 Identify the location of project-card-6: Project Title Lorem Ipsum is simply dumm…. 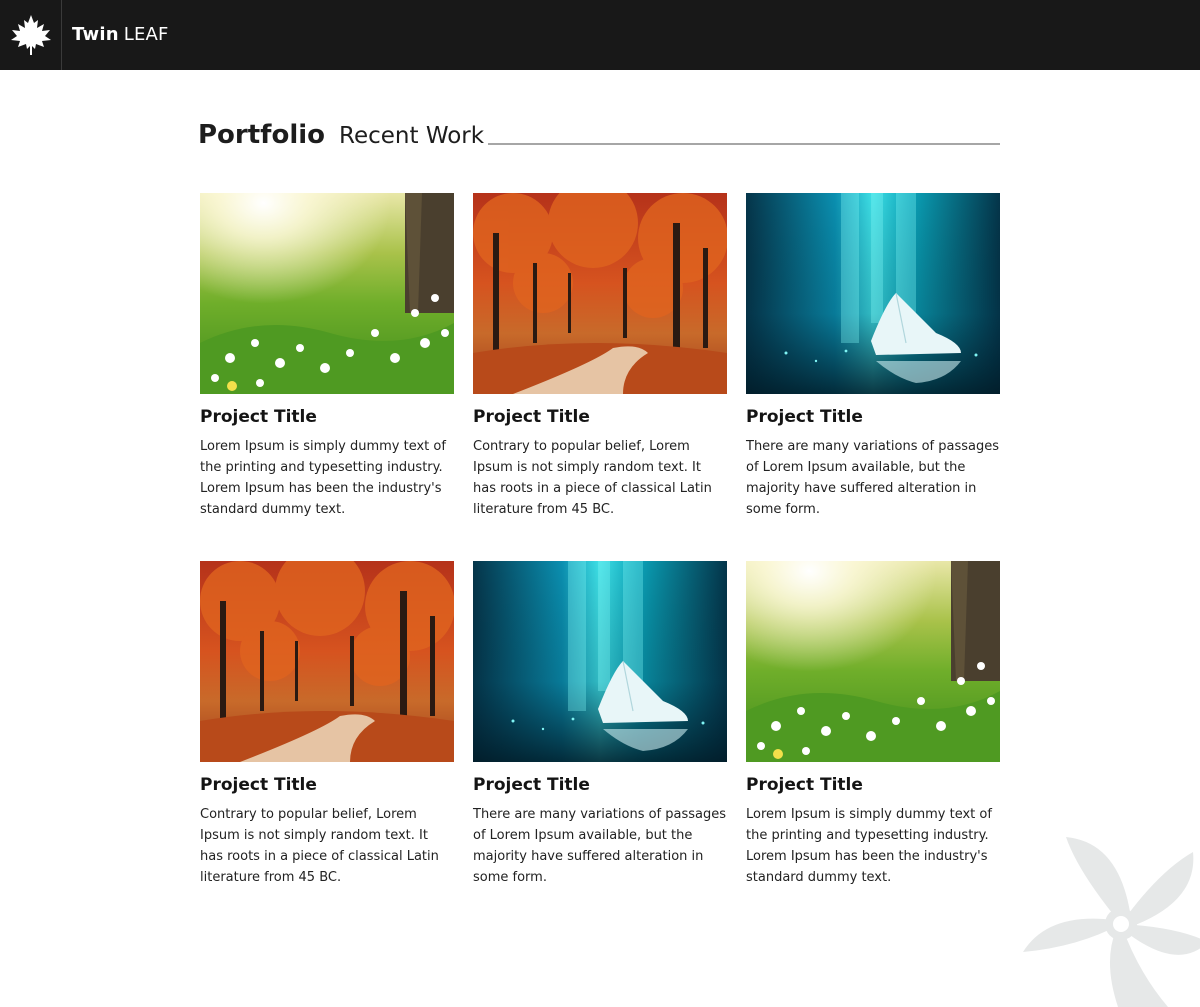
(873, 724).